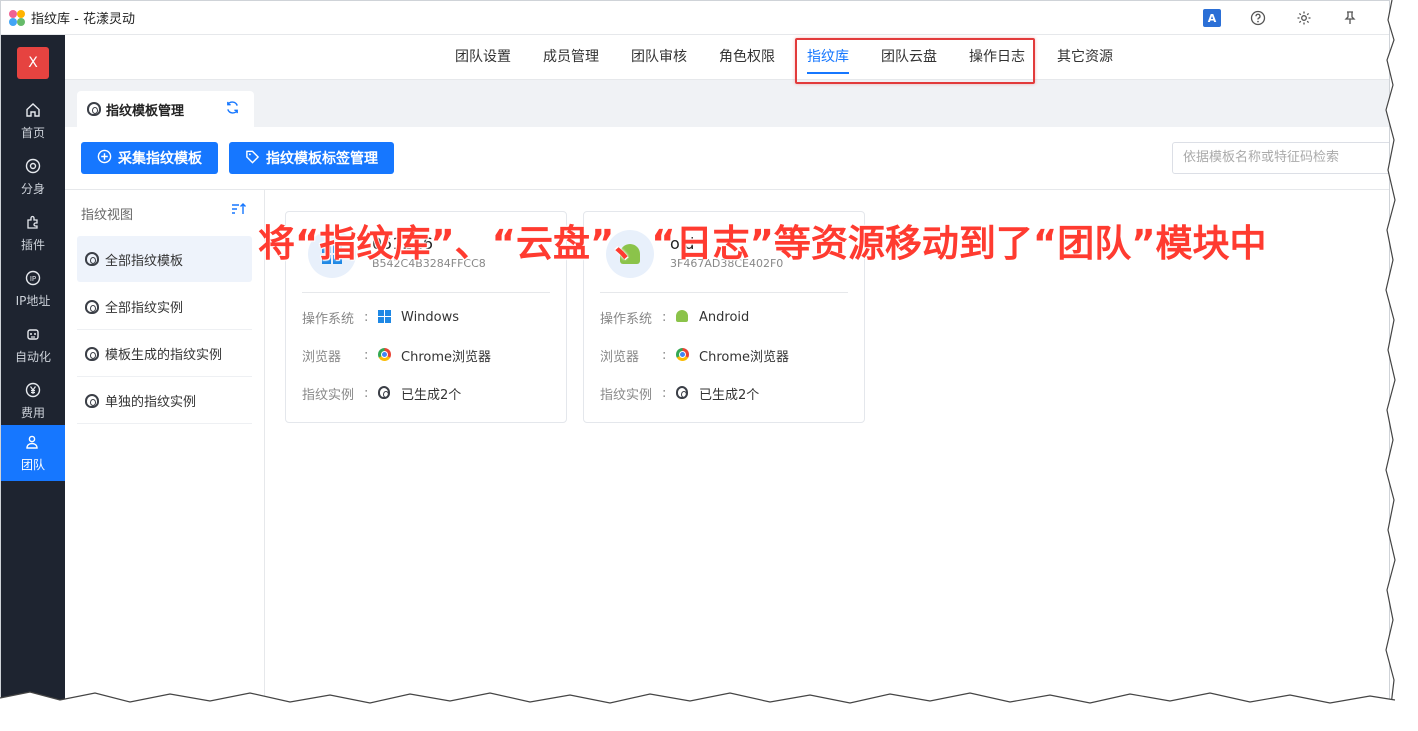 This screenshot has height=731, width=1418. I want to click on pin-icon, so click(1350, 18).